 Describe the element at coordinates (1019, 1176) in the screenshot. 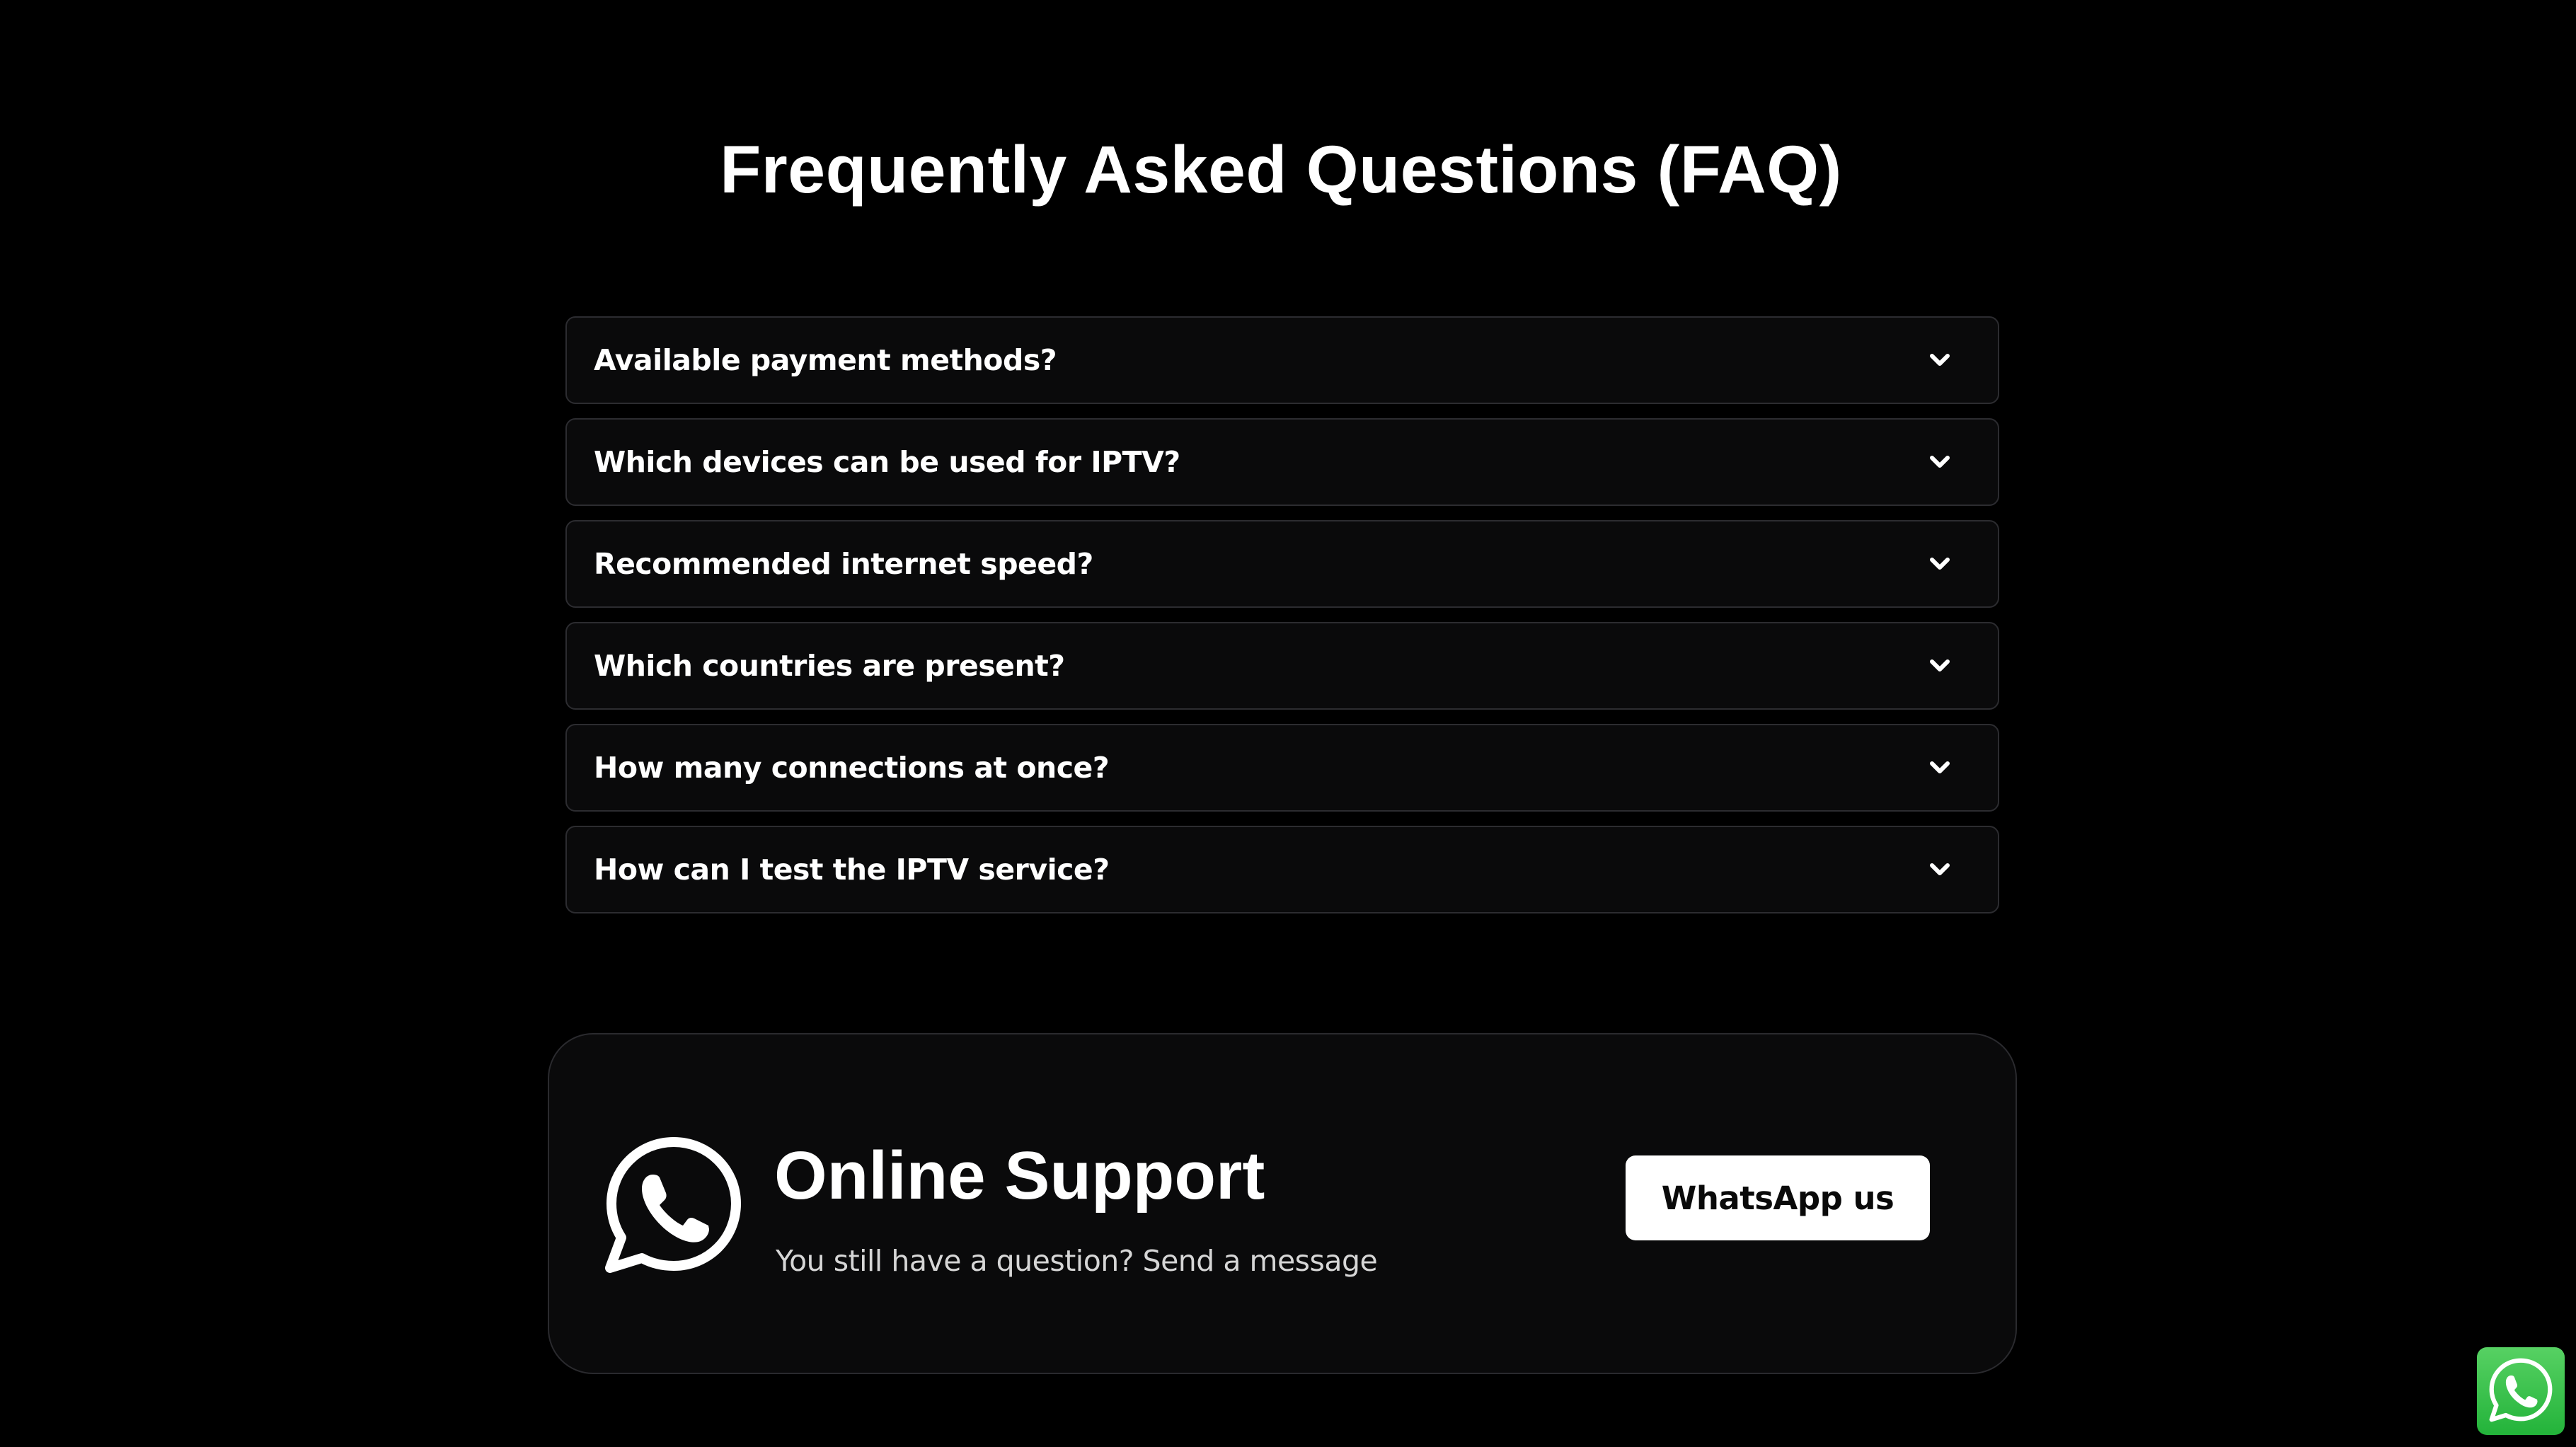

I see `support-title: Online Support` at that location.